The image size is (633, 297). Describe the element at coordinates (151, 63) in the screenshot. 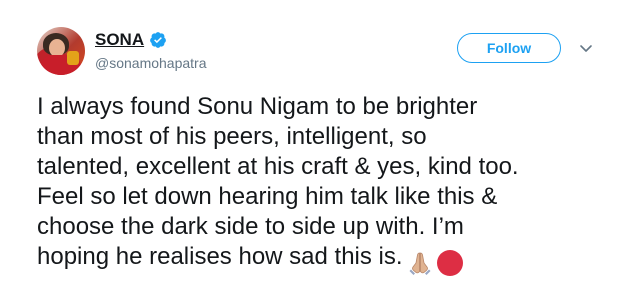

I see `author-handle: @sonamohapatra` at that location.